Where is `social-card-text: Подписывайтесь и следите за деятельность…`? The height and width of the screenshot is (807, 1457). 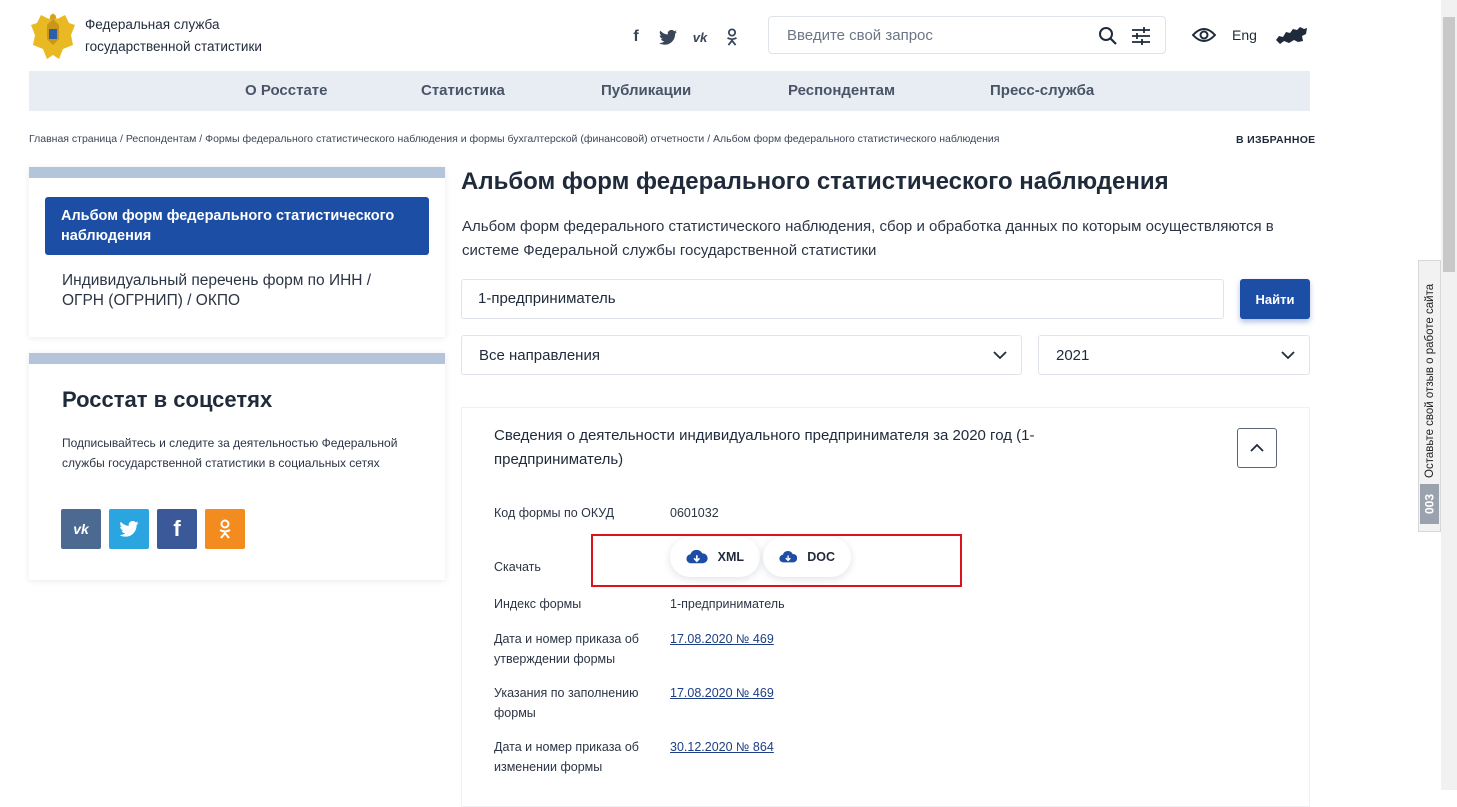
social-card-text: Подписывайтесь и следите за деятельность… is located at coordinates (230, 453).